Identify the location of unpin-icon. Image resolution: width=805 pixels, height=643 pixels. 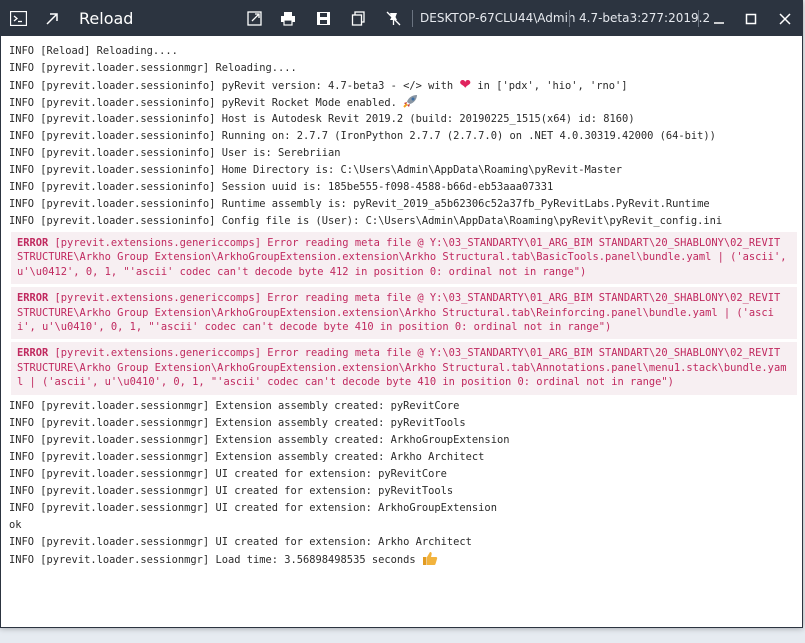
(393, 18).